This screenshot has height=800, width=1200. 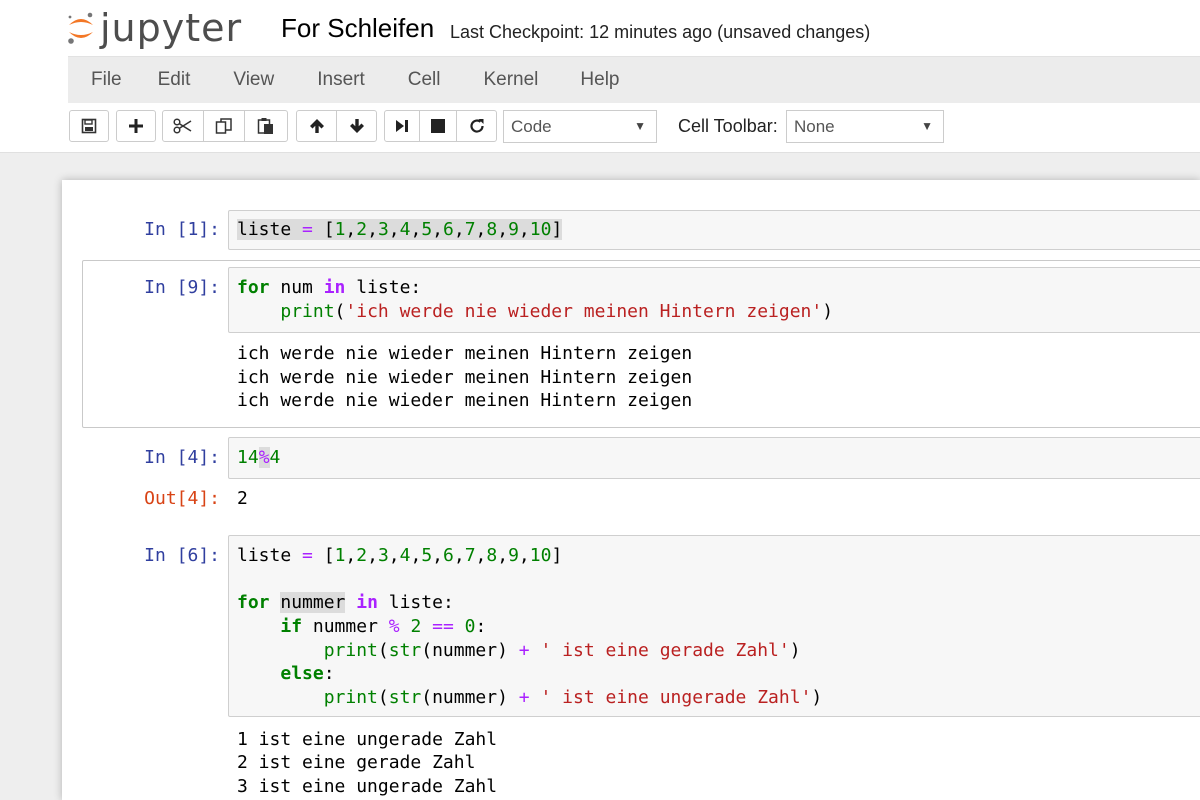 I want to click on jupyter-logo: jupyter, so click(x=154, y=28).